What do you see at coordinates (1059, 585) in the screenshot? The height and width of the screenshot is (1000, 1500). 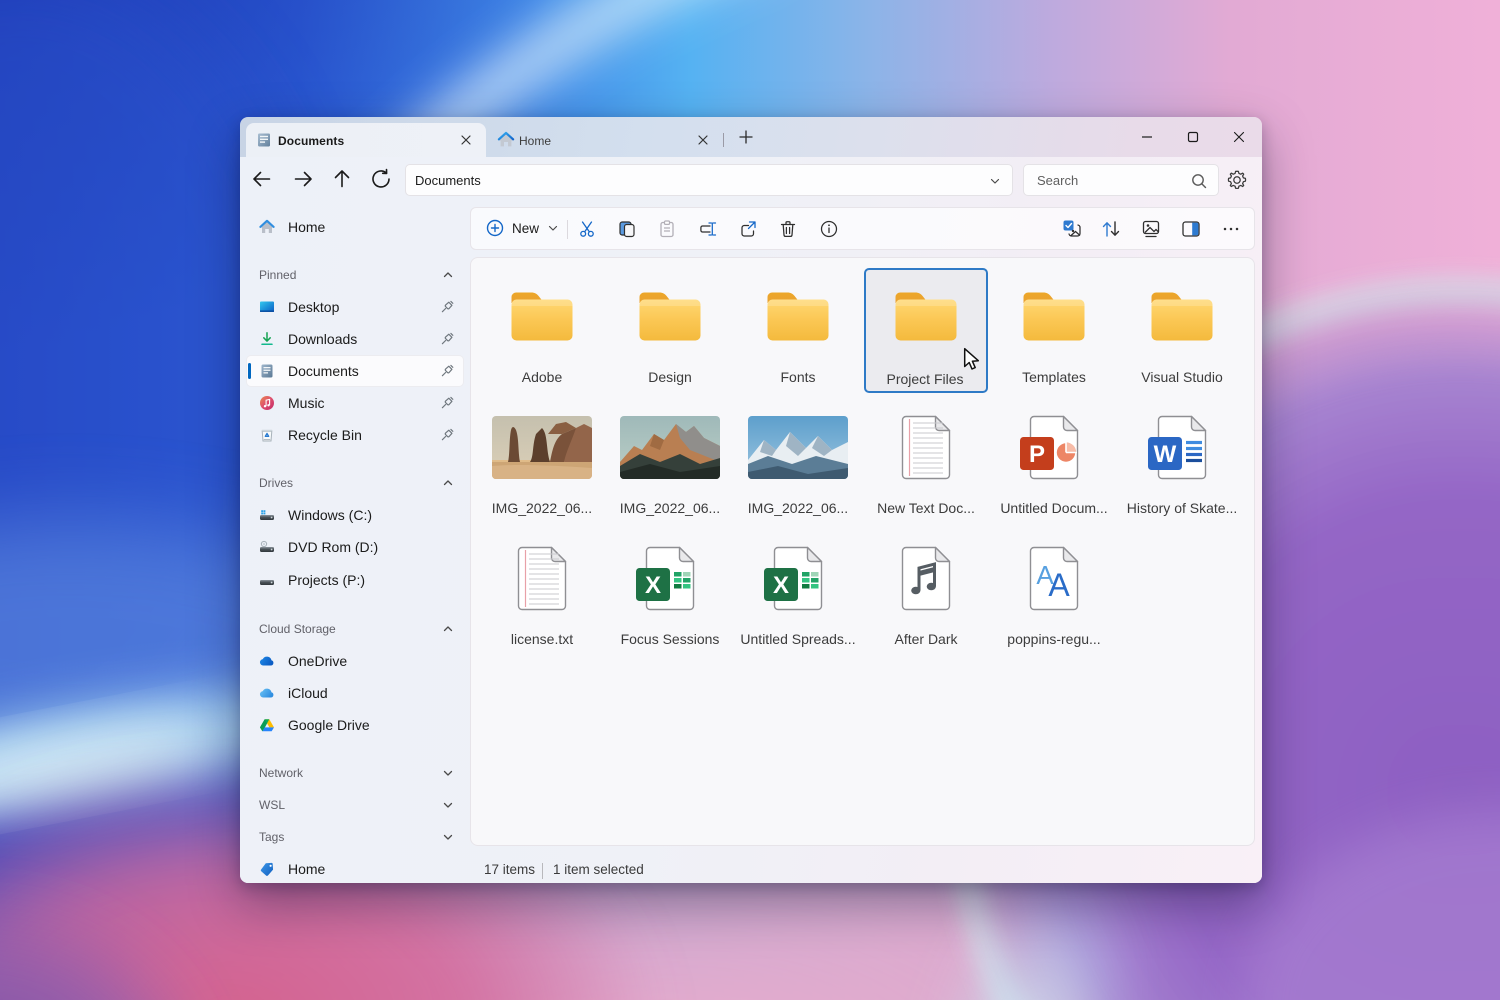 I see `svg-text: A` at bounding box center [1059, 585].